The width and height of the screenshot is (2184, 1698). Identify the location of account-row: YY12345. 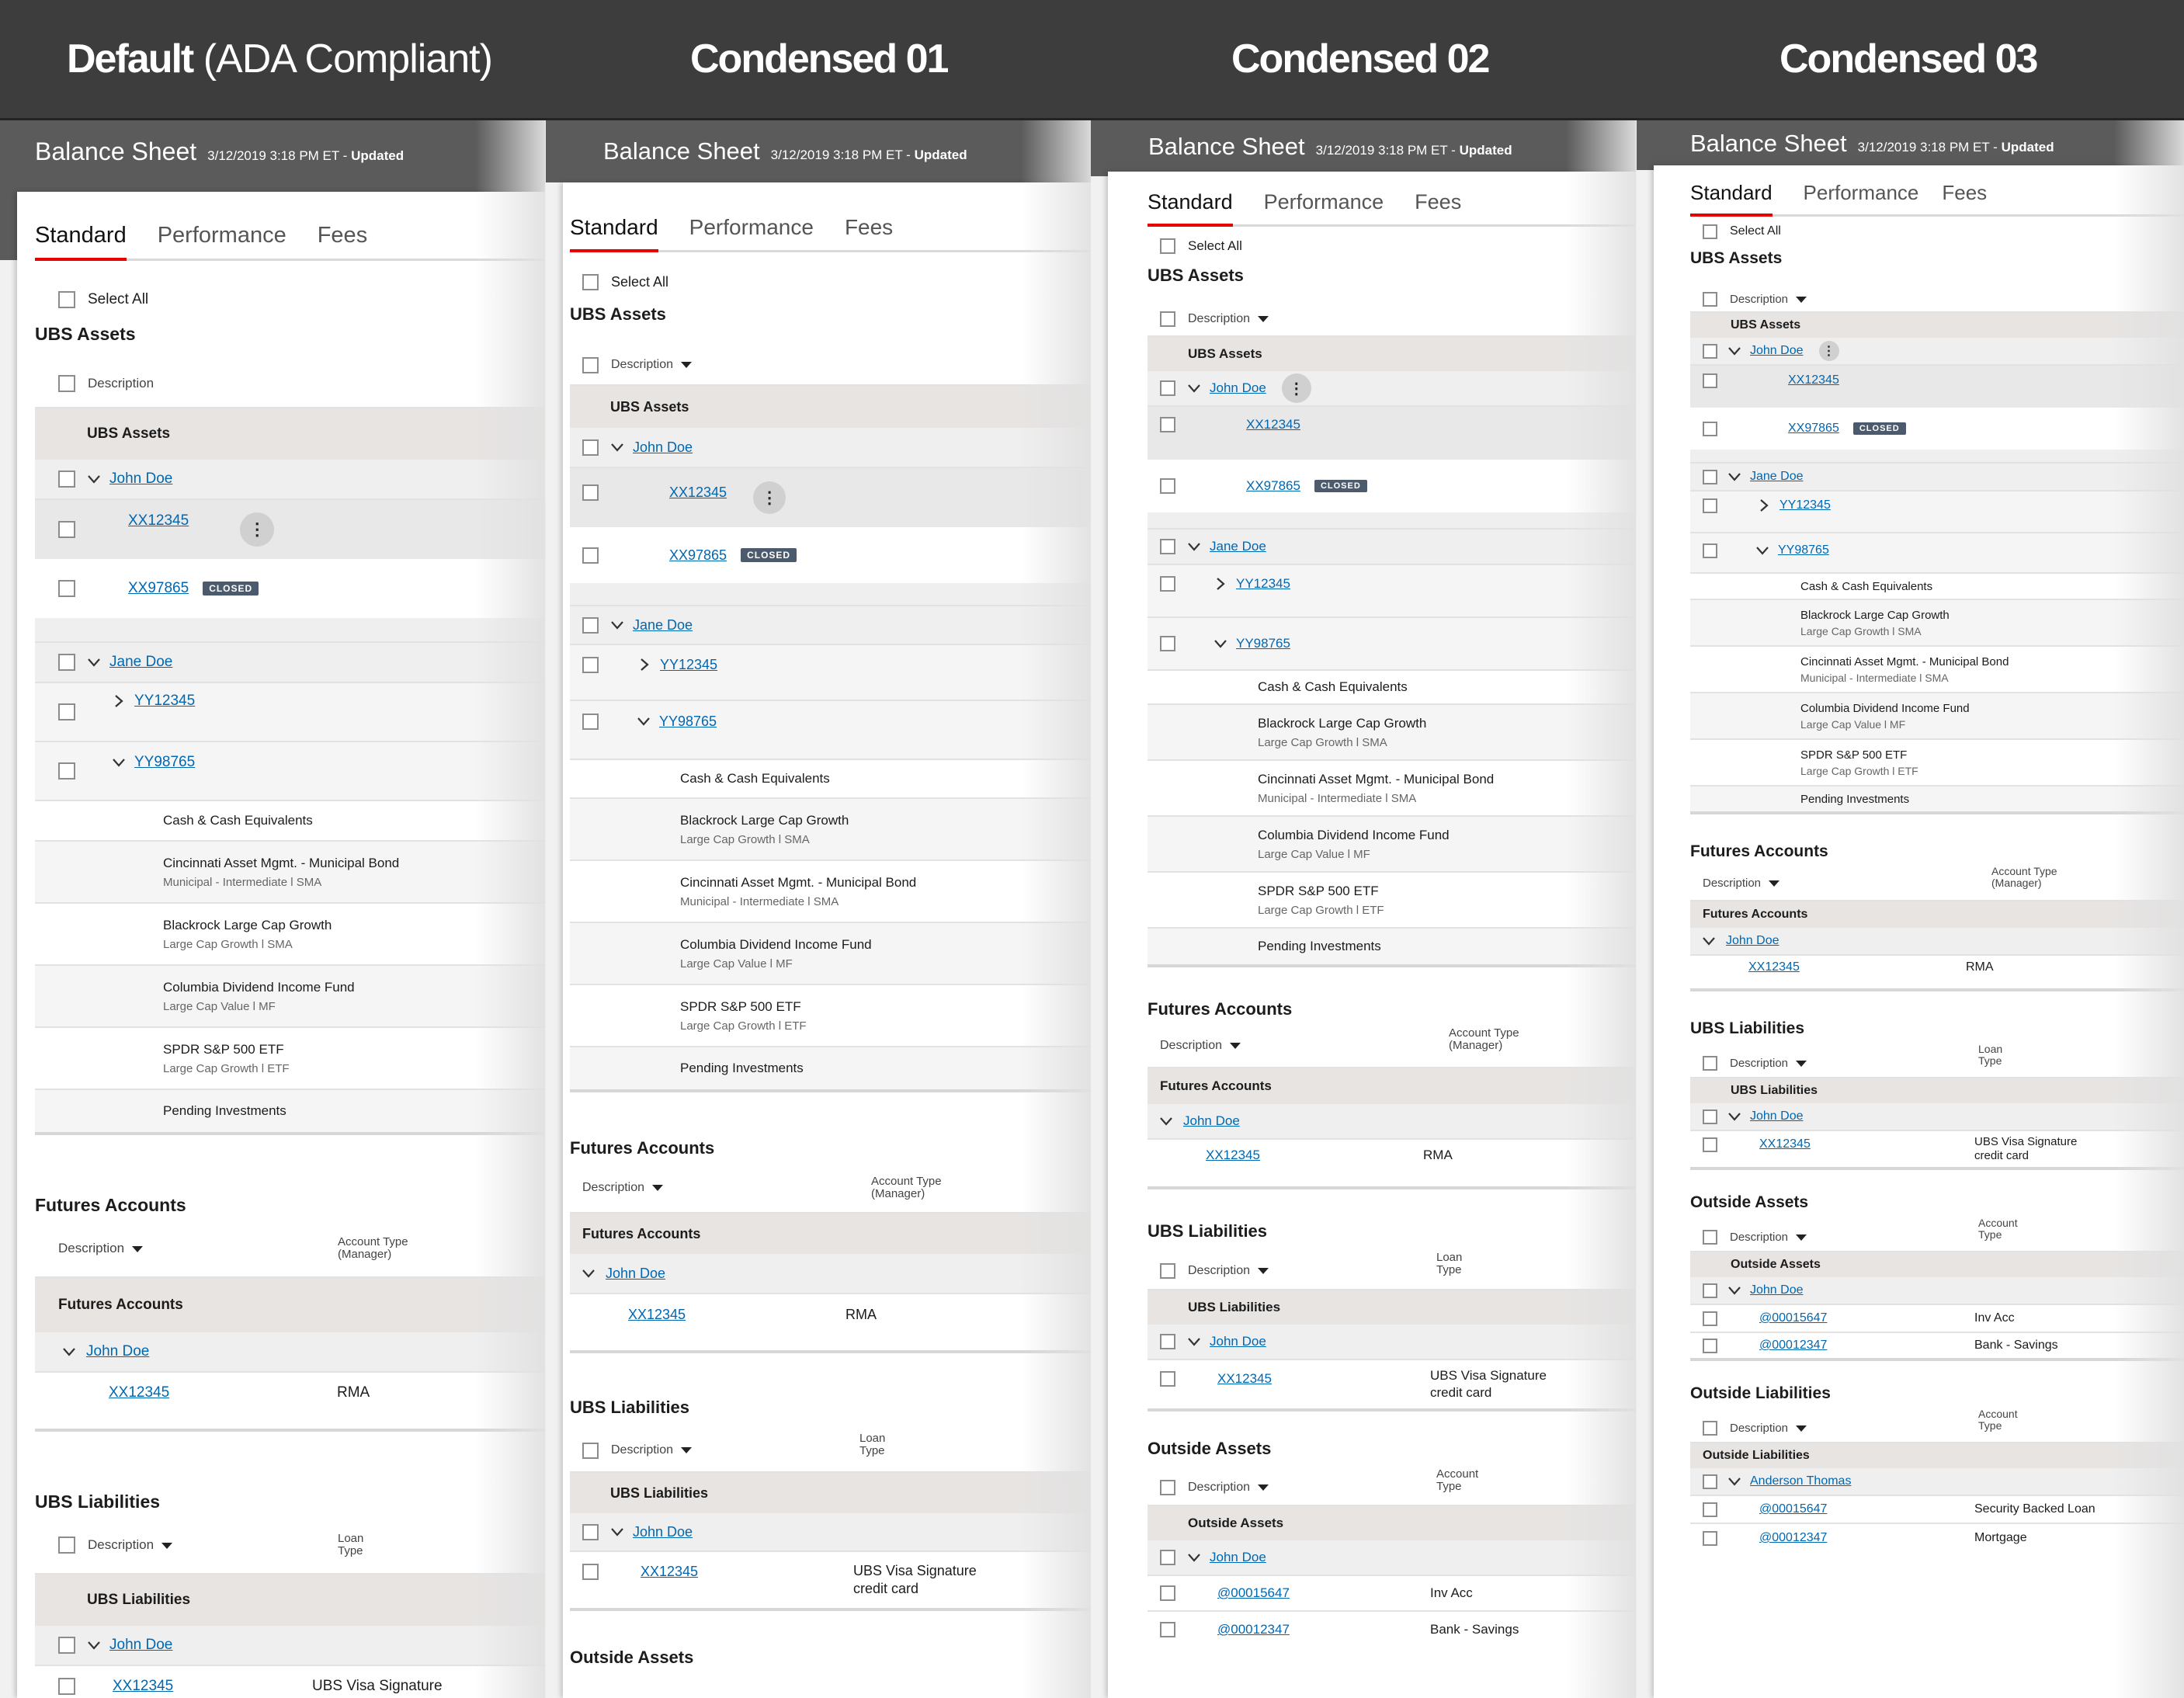
(830, 673).